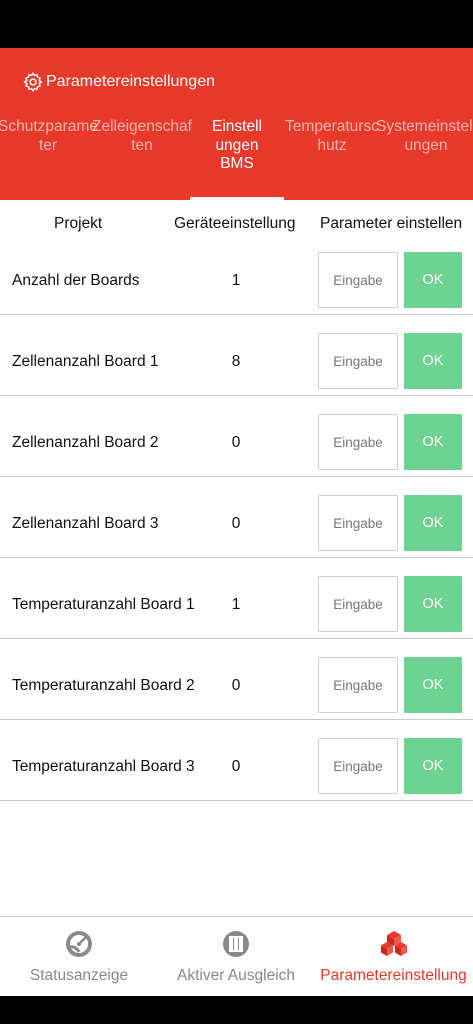 The image size is (473, 1024). I want to click on nav-label: Parametereinstellung, so click(393, 975).